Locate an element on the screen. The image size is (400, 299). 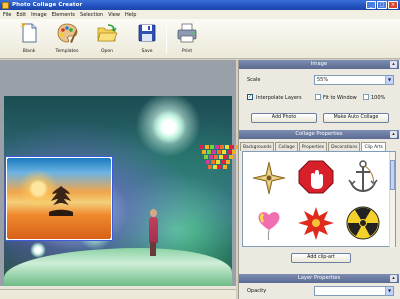
save-button: Save is located at coordinates (147, 39).